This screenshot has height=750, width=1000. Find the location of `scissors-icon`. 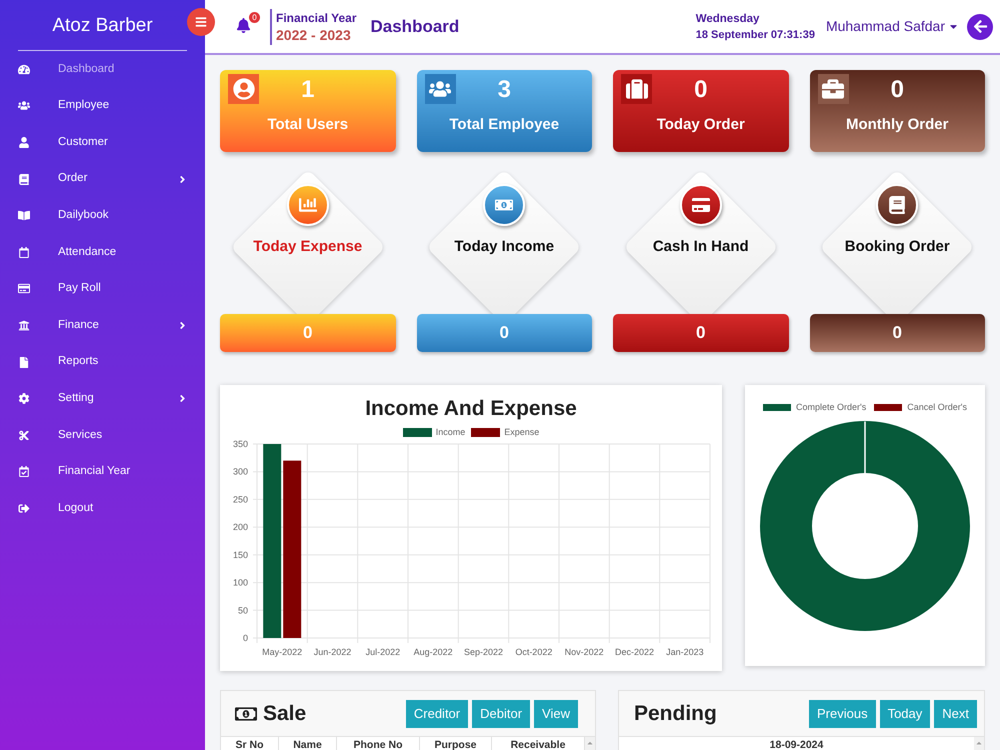

scissors-icon is located at coordinates (24, 435).